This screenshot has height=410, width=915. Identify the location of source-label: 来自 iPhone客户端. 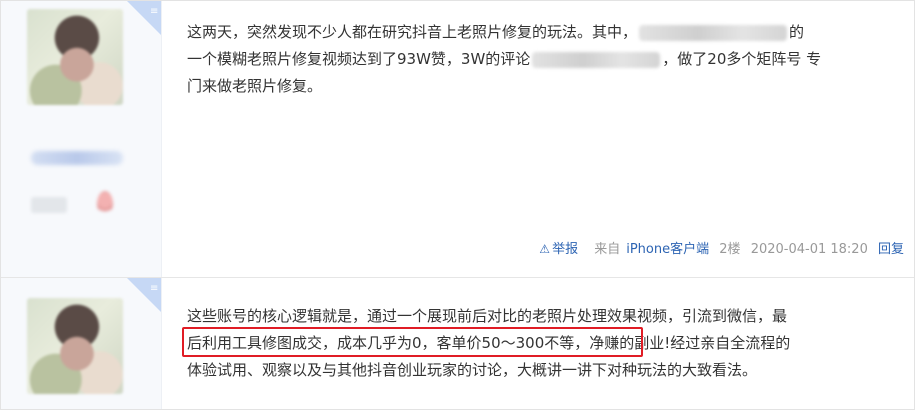
(648, 249).